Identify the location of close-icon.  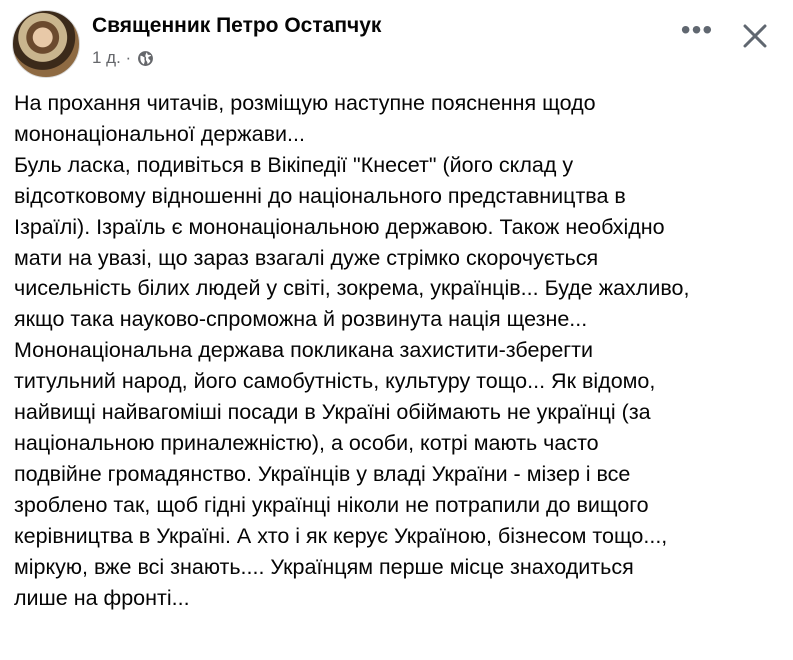
(755, 36).